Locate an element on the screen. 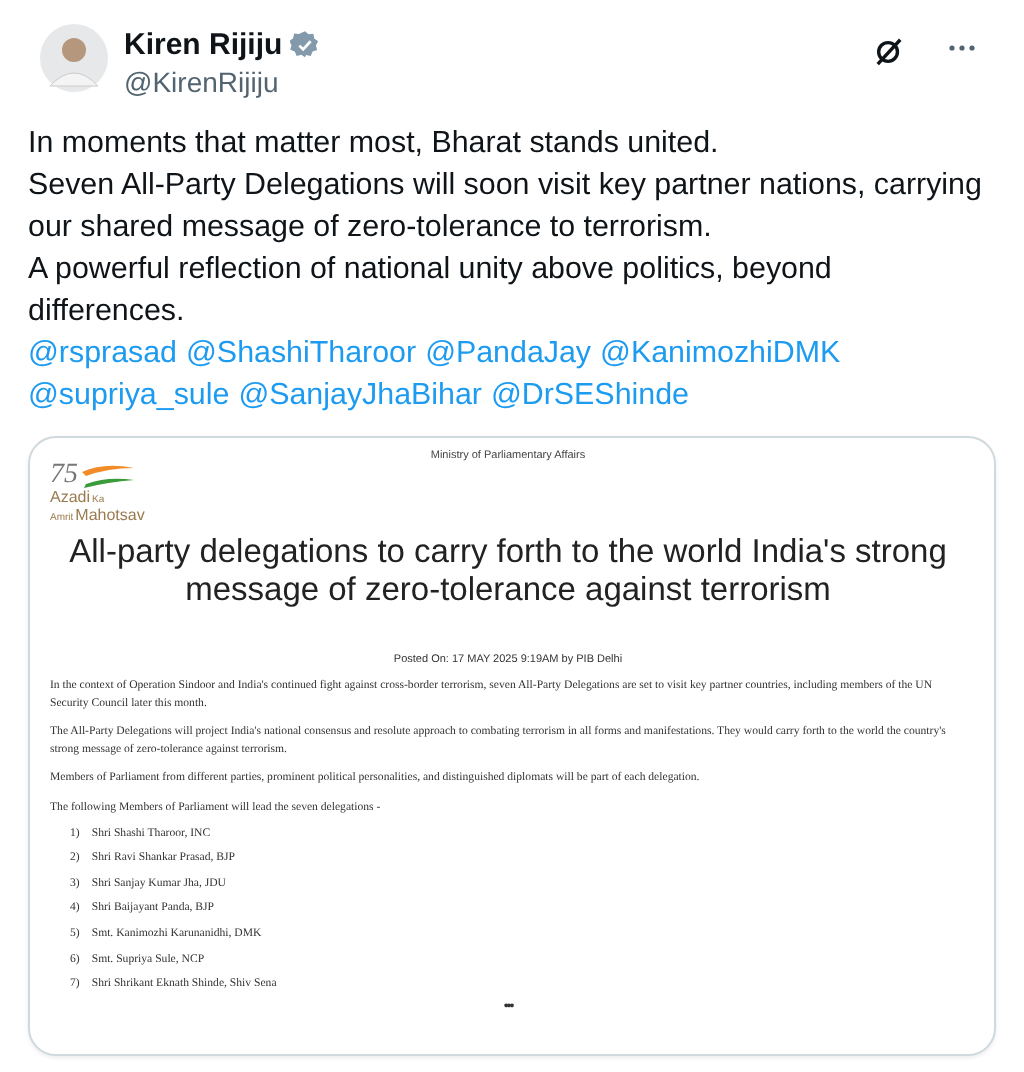 The height and width of the screenshot is (1072, 1024). logo-text: Mahotsav is located at coordinates (110, 516).